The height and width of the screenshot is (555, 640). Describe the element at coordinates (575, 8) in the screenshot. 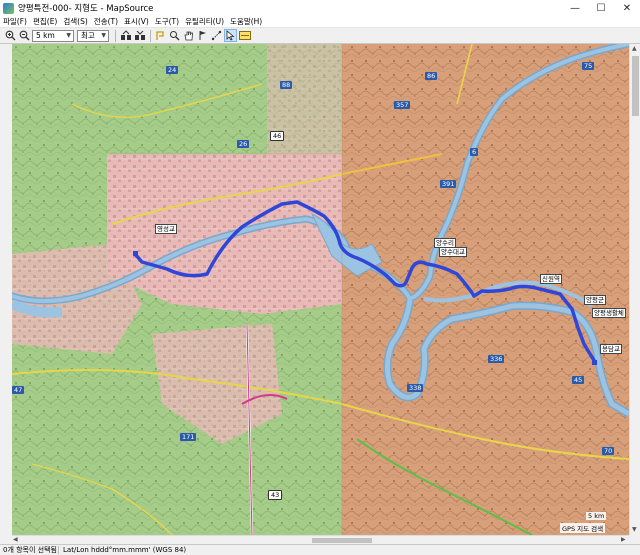

I see `minimize-button: —` at that location.